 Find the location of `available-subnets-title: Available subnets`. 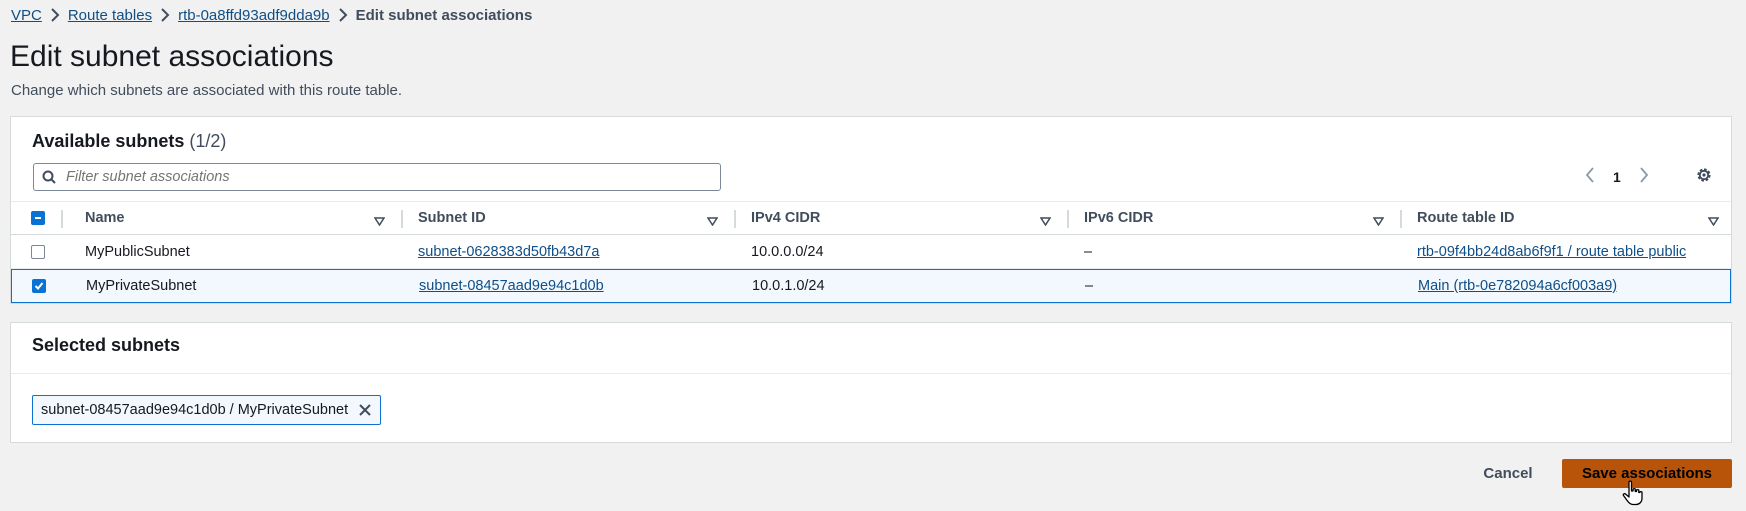

available-subnets-title: Available subnets is located at coordinates (108, 141).